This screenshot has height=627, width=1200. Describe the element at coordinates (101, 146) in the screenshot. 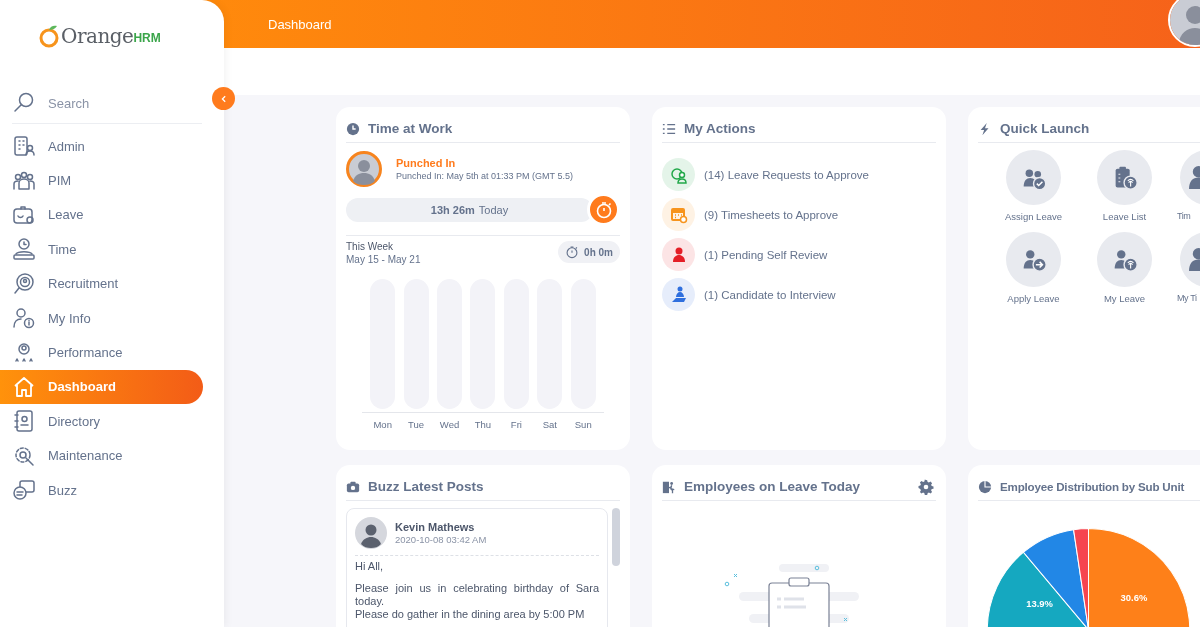

I see `nav-item: Admin` at that location.